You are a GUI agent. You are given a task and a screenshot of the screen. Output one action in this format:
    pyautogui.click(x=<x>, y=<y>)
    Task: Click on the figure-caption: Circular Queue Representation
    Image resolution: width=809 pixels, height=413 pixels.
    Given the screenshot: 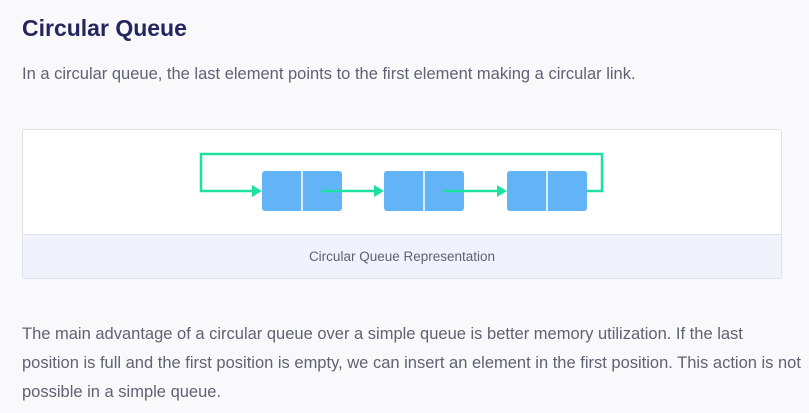 What is the action you would take?
    pyautogui.click(x=402, y=256)
    